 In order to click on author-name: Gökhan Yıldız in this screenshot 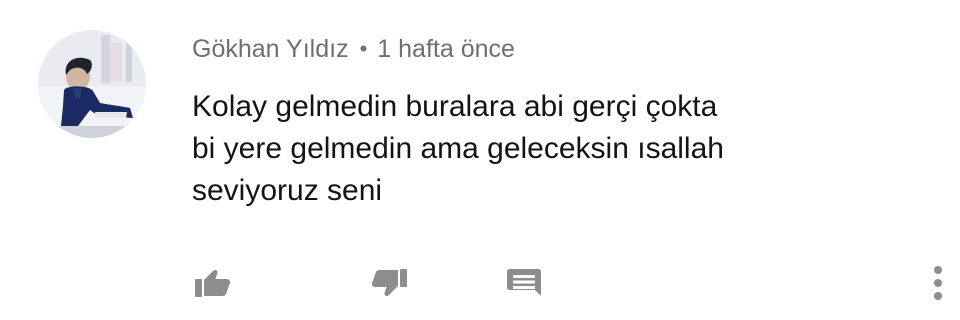, I will do `click(270, 49)`.